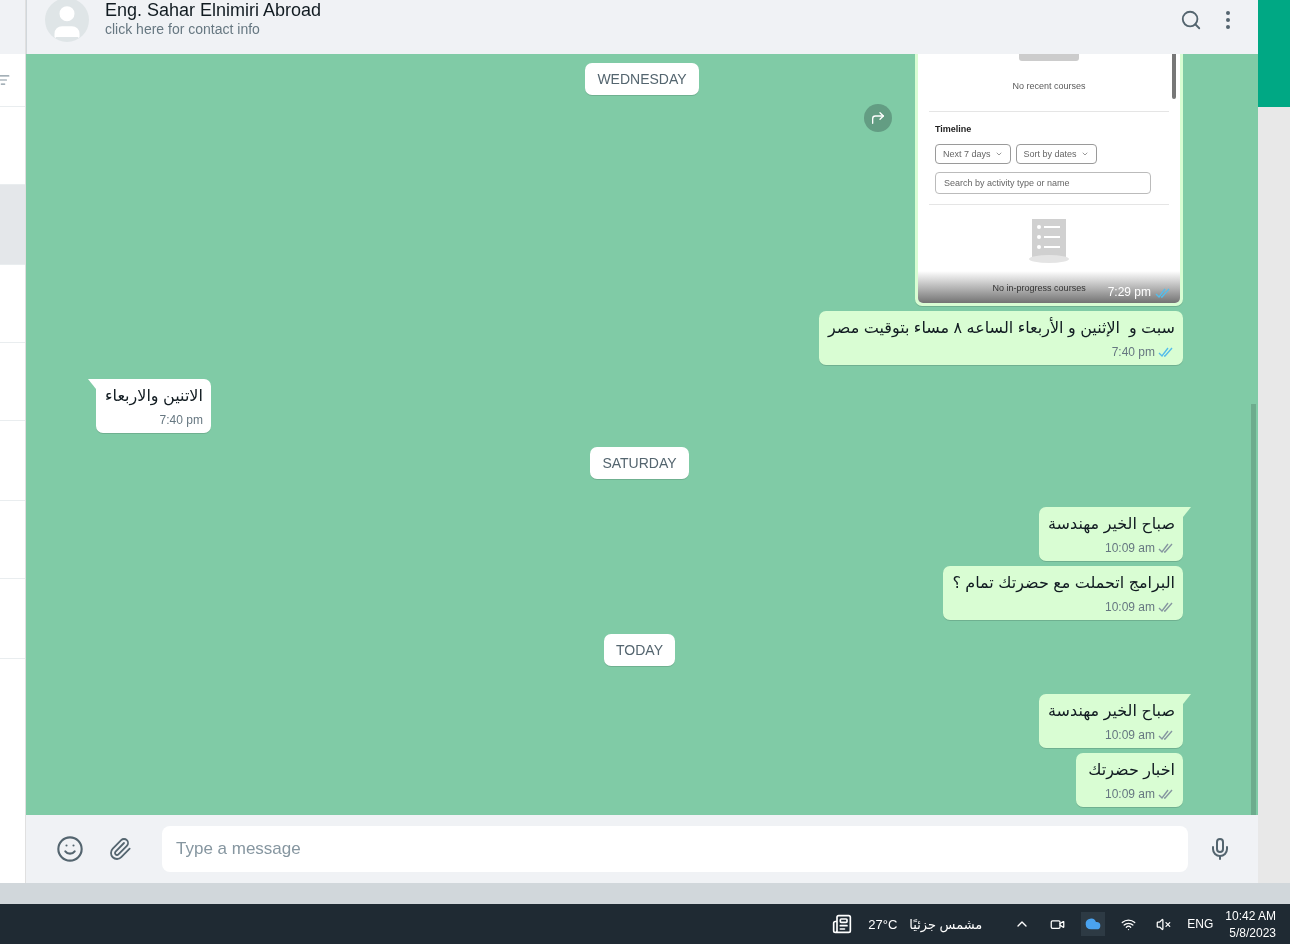  What do you see at coordinates (946, 924) in the screenshot?
I see `weather-text: مشمس جزئيًا` at bounding box center [946, 924].